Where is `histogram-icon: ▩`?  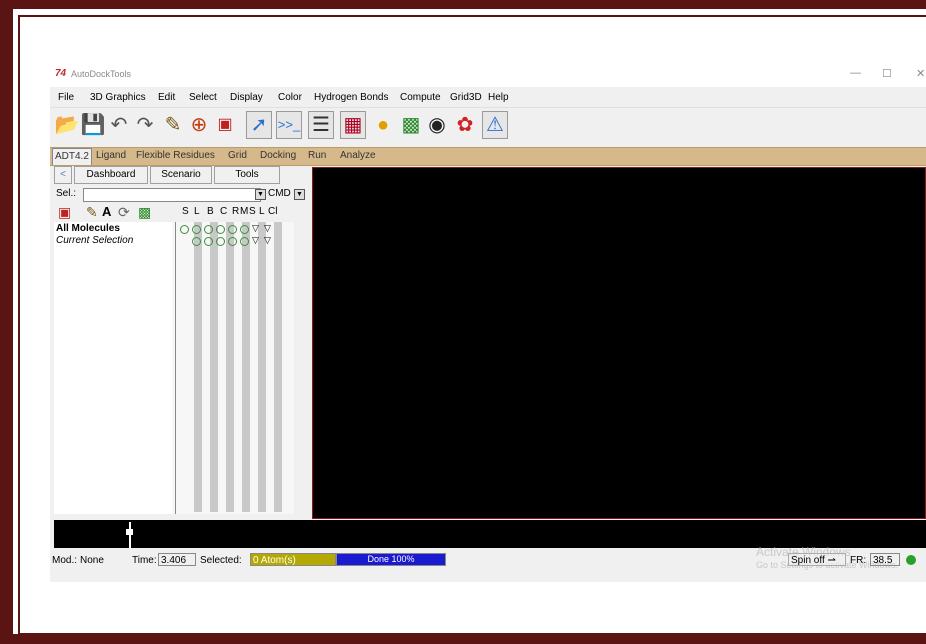
histogram-icon: ▩ is located at coordinates (144, 212).